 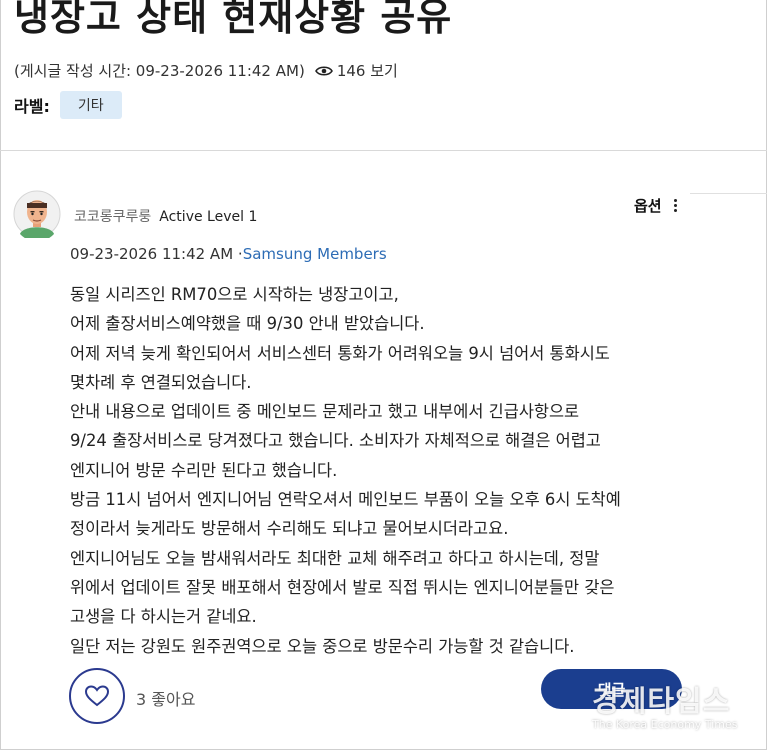 What do you see at coordinates (289, 529) in the screenshot?
I see `body-line: 정이라서 늦게라도 방문해서 수리해도 되냐고 물어보시더라고요.` at bounding box center [289, 529].